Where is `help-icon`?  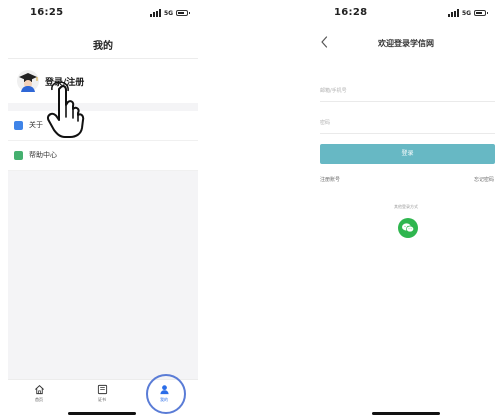 help-icon is located at coordinates (18, 155).